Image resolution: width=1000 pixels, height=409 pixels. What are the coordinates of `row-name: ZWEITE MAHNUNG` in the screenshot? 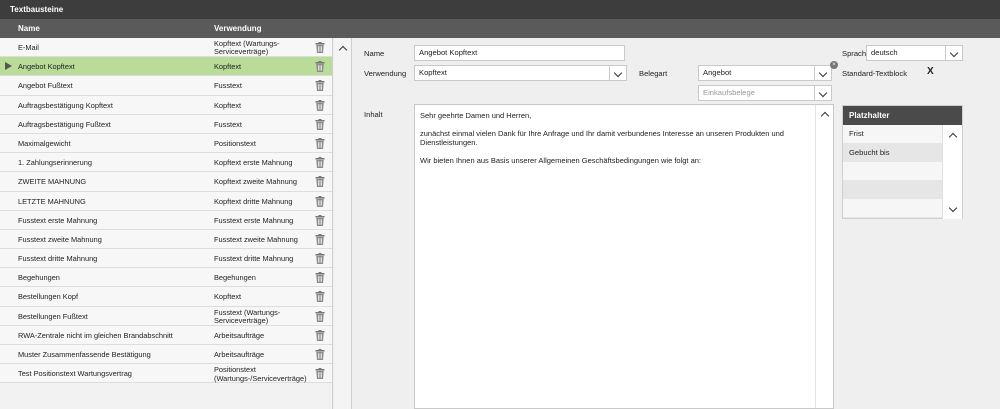 It's located at (52, 182).